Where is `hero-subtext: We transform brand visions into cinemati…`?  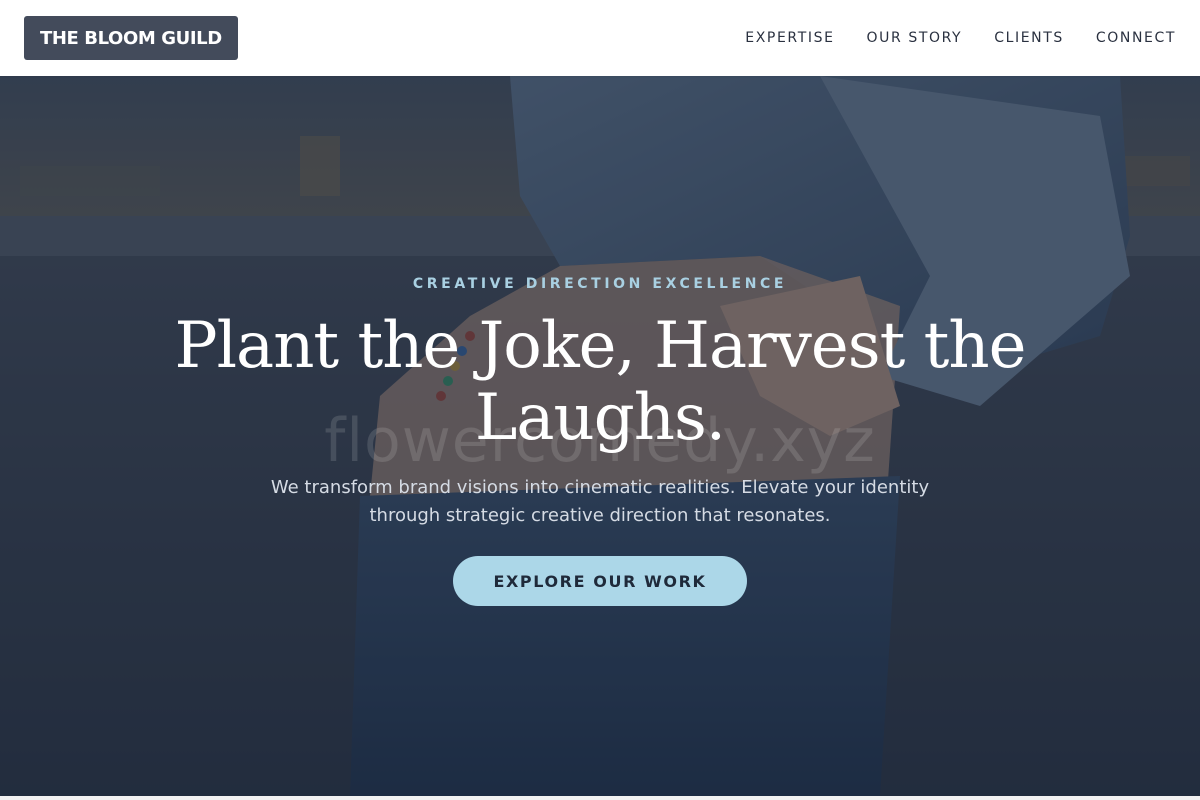 hero-subtext: We transform brand visions into cinemati… is located at coordinates (600, 501).